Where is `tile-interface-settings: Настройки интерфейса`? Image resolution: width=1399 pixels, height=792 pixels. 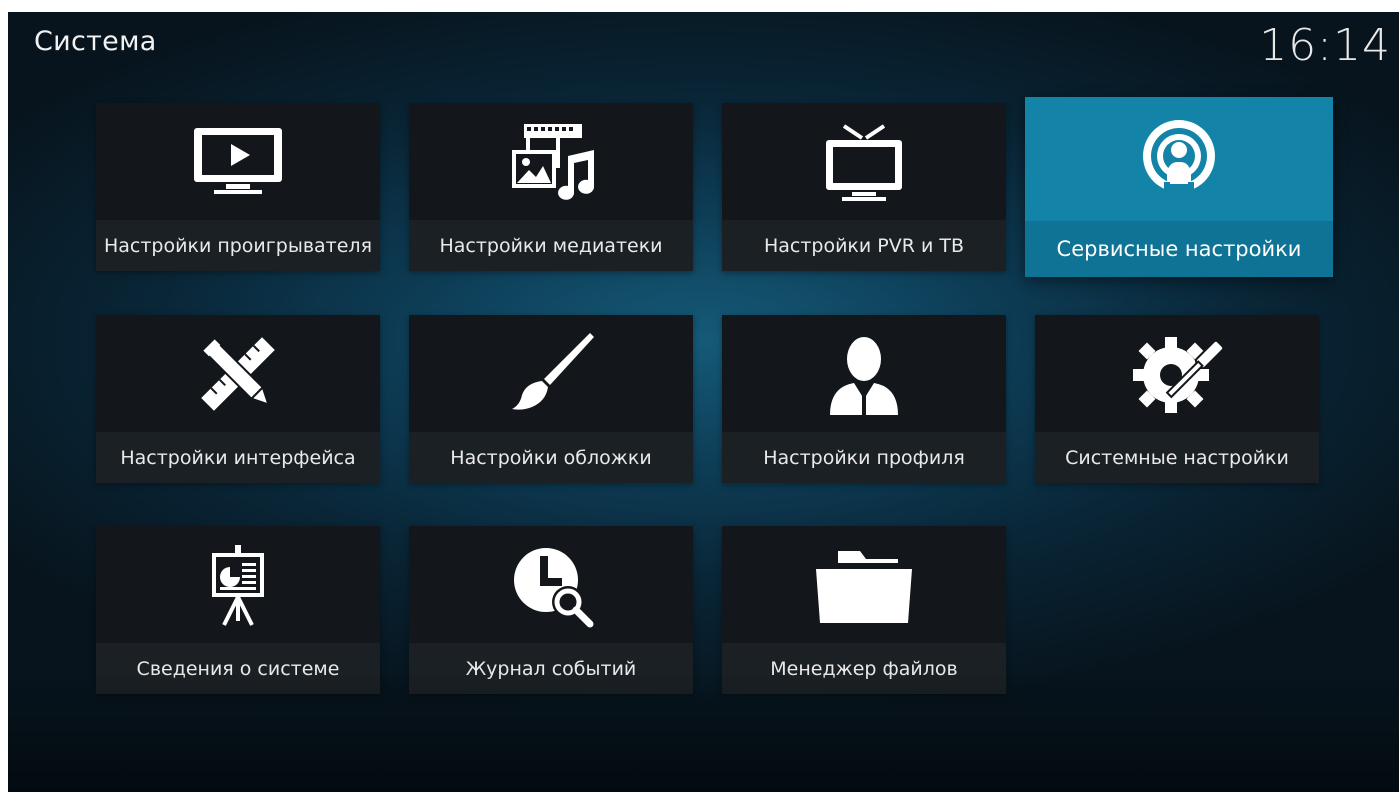
tile-interface-settings: Настройки интерфейса is located at coordinates (238, 399).